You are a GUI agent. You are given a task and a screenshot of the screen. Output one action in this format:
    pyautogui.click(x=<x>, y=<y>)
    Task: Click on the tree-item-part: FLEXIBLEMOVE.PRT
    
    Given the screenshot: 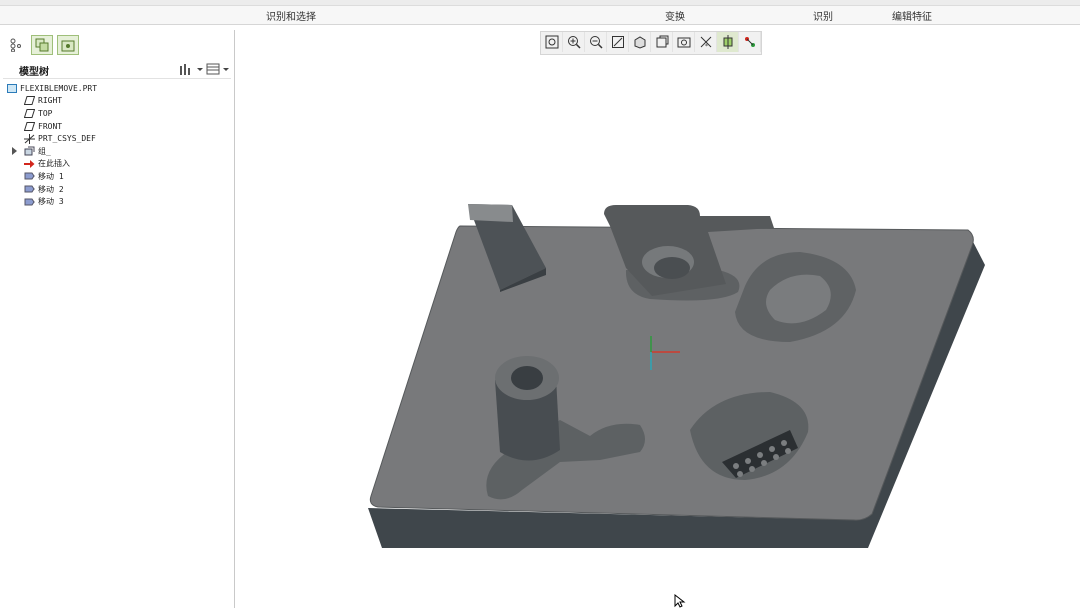 What is the action you would take?
    pyautogui.click(x=51, y=88)
    